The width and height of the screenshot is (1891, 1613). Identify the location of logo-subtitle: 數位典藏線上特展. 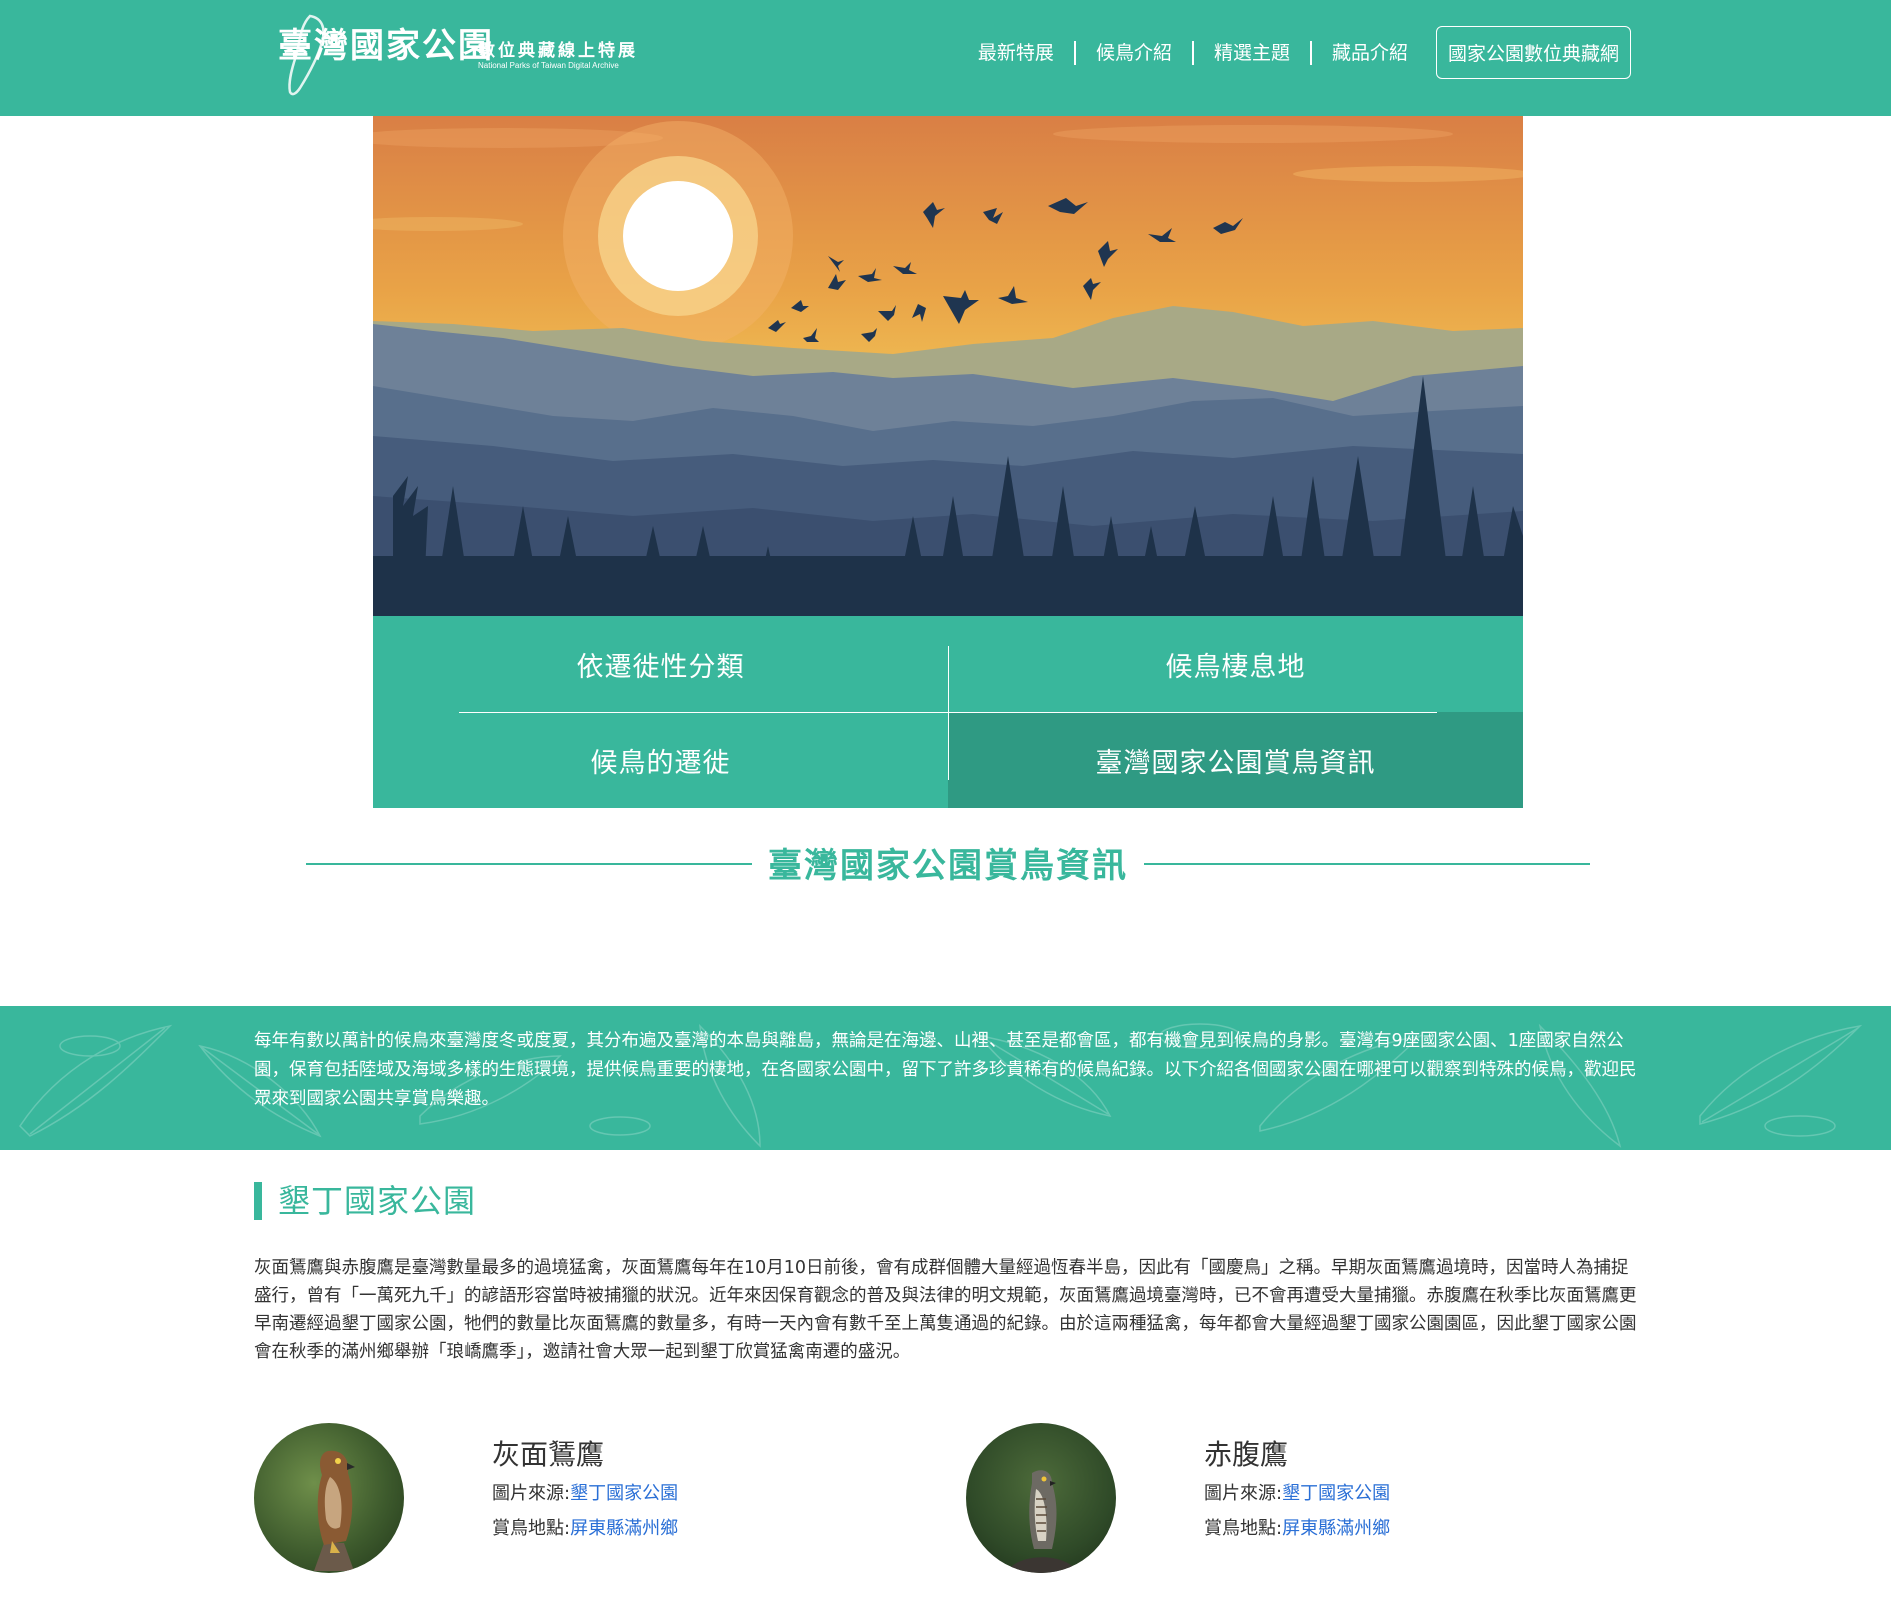
(558, 51).